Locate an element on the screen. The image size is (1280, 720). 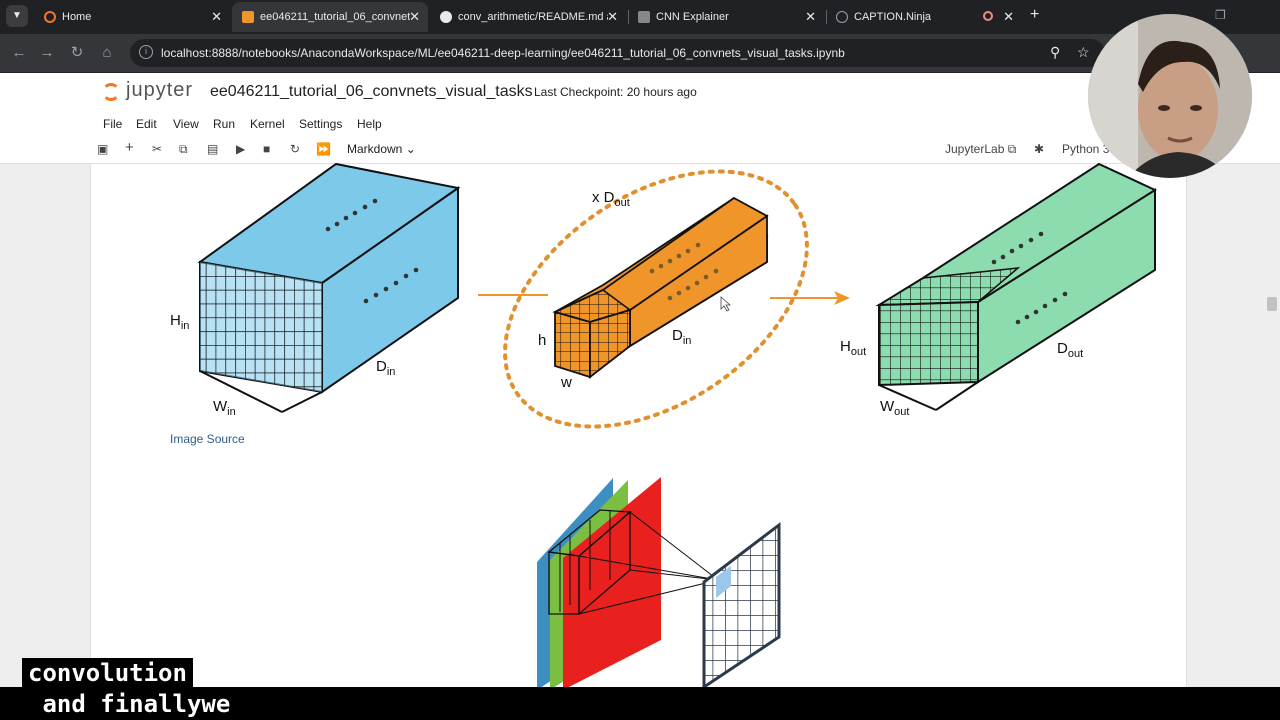
output-volume is located at coordinates (1016, 286).